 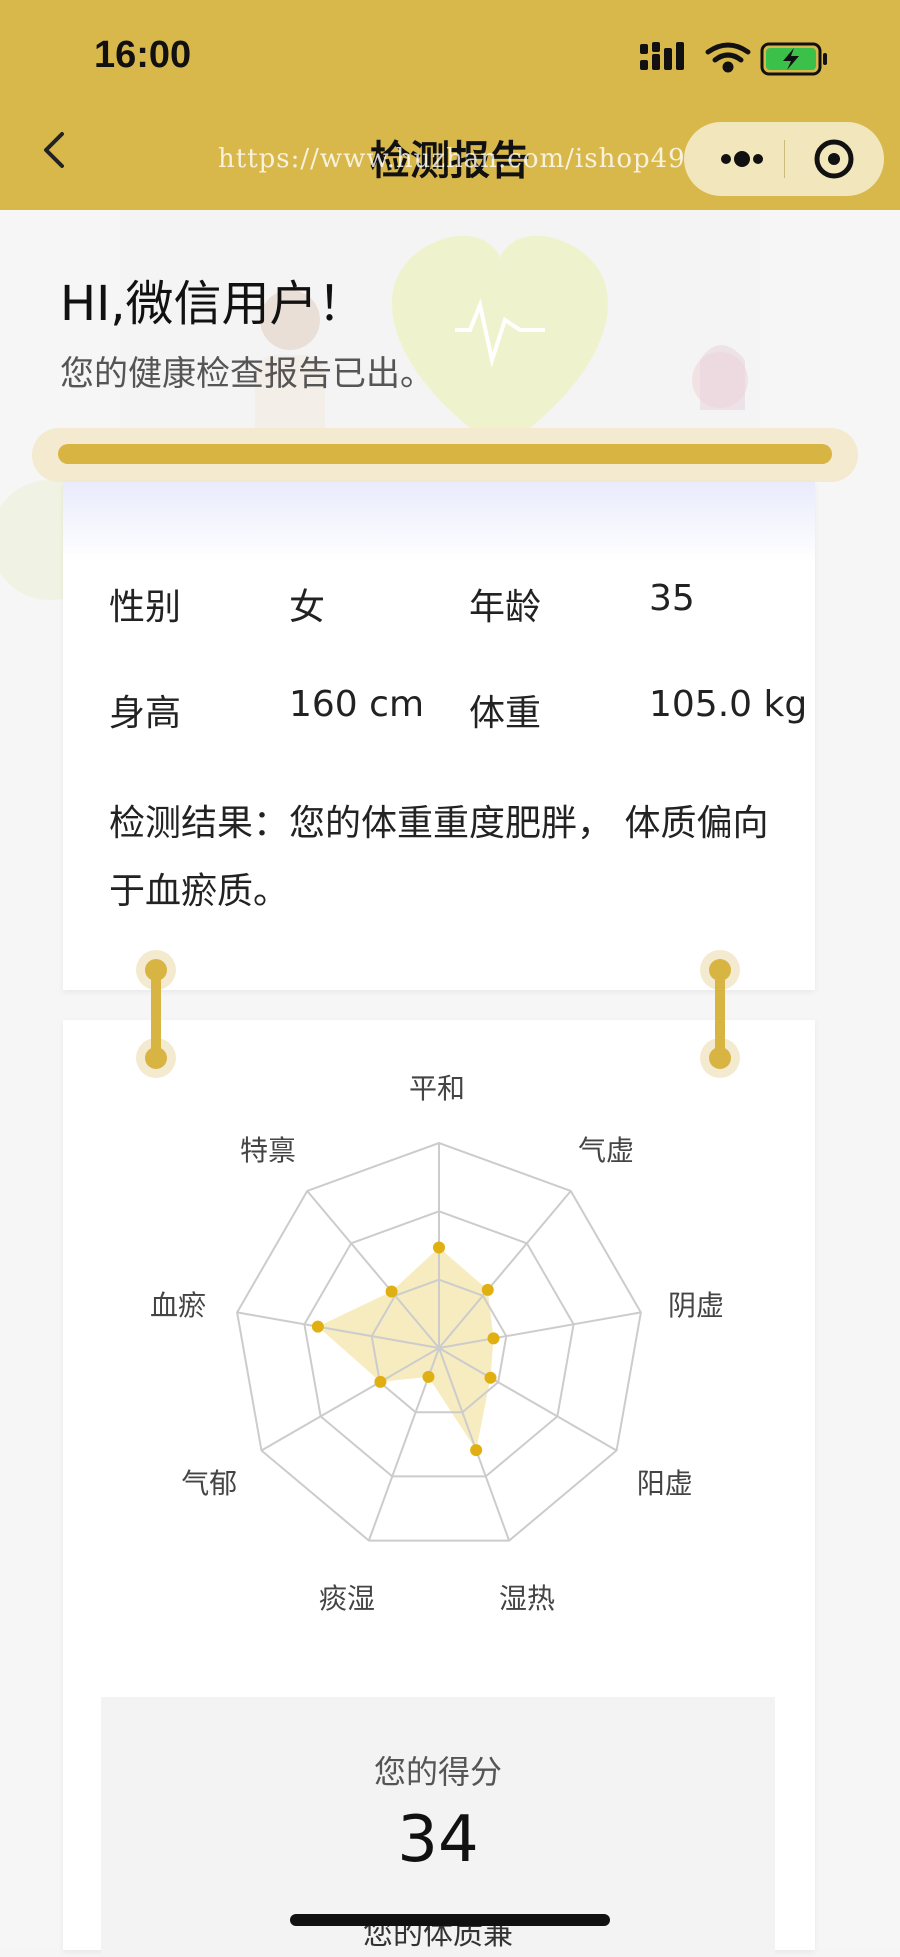 I want to click on hook-left, so click(x=156, y=1014).